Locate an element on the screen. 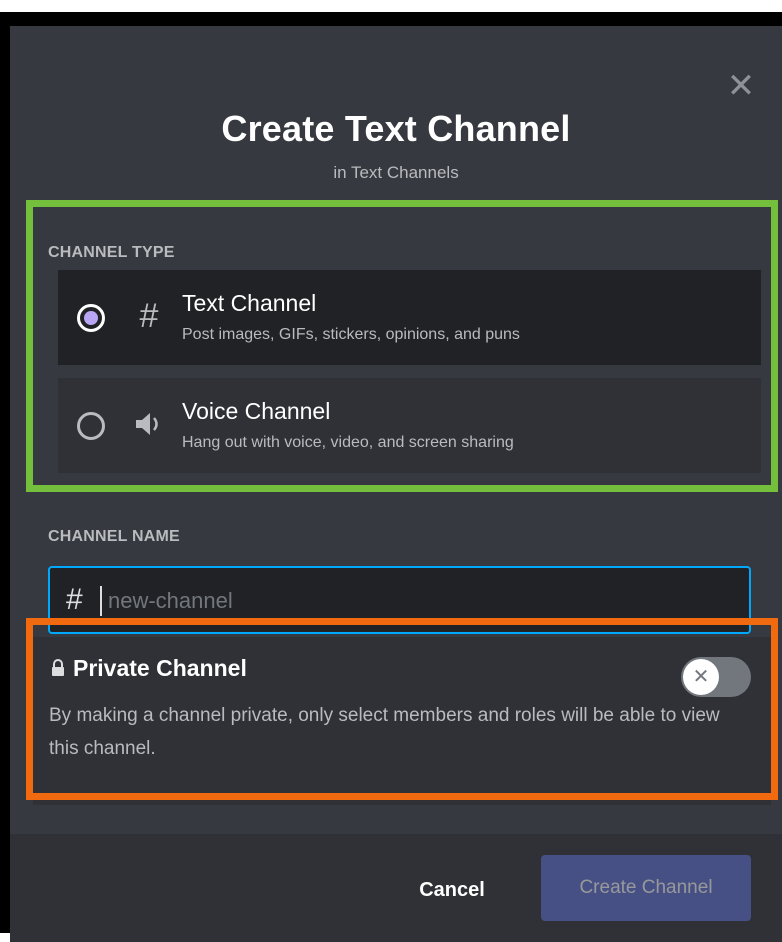  close-icon: ✕ is located at coordinates (741, 86).